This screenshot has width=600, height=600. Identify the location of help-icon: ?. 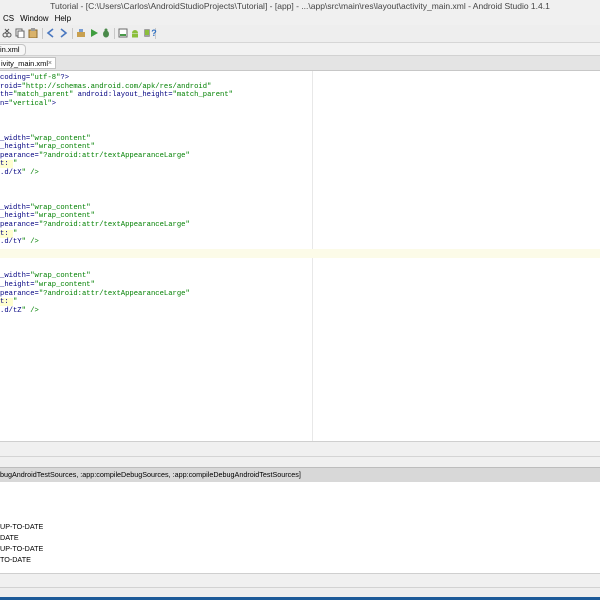
(154, 33).